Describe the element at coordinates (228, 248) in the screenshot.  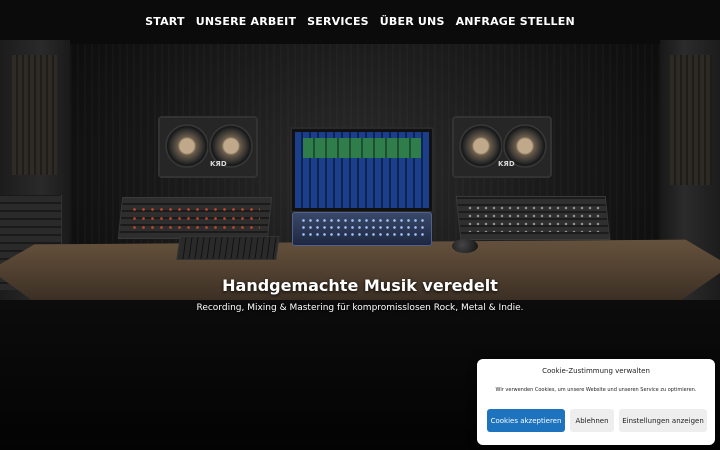
I see `keyboard` at that location.